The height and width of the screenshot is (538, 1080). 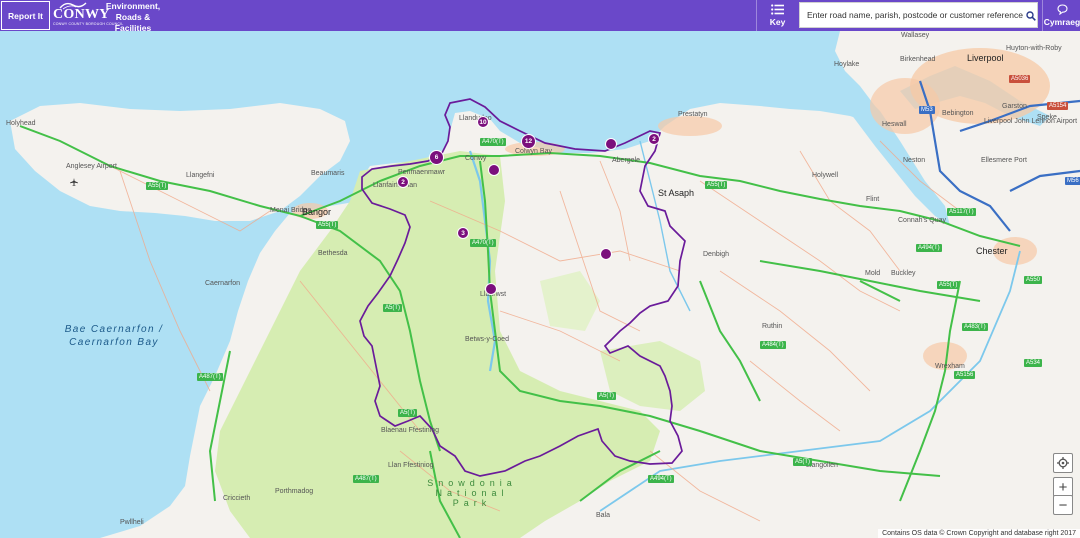 I want to click on incident-cluster-marker: 6, so click(x=436, y=157).